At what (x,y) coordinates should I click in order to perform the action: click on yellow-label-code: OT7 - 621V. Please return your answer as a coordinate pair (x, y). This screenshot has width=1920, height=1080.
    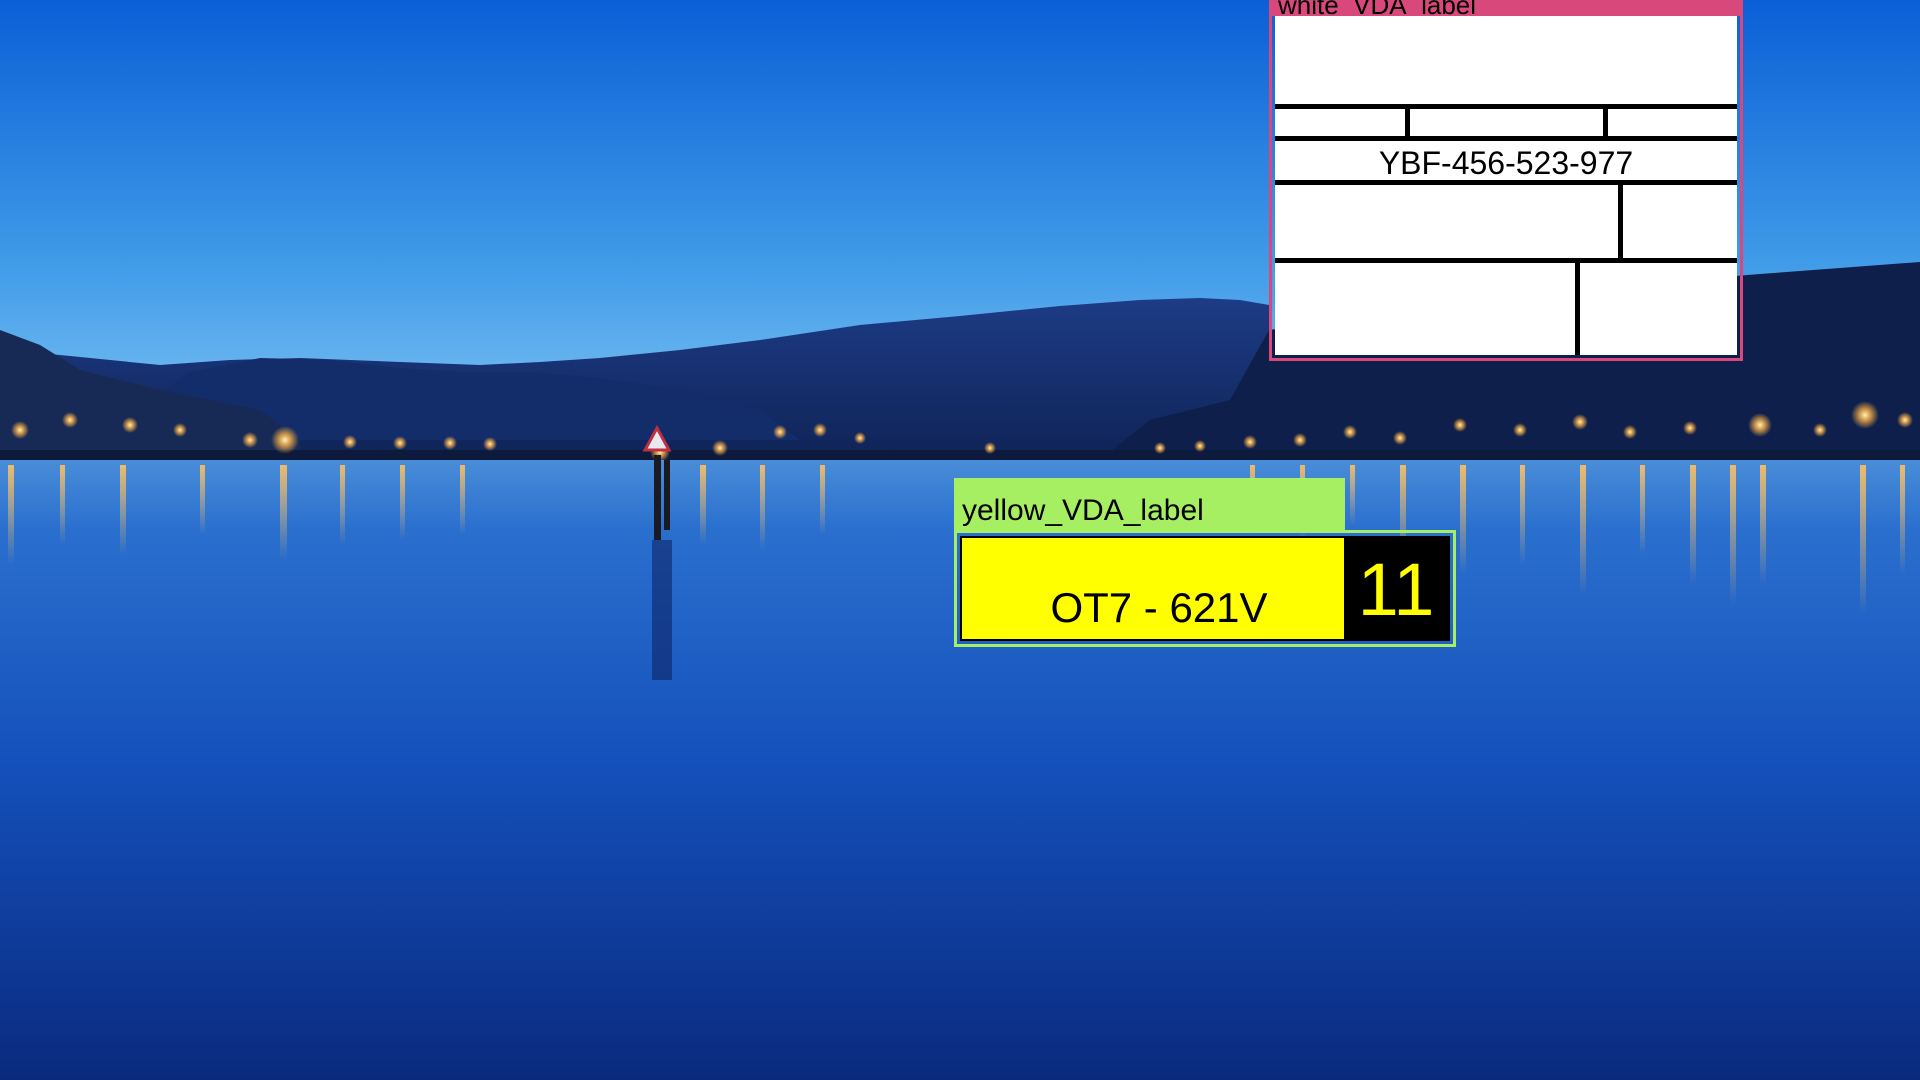
    Looking at the image, I should click on (1159, 607).